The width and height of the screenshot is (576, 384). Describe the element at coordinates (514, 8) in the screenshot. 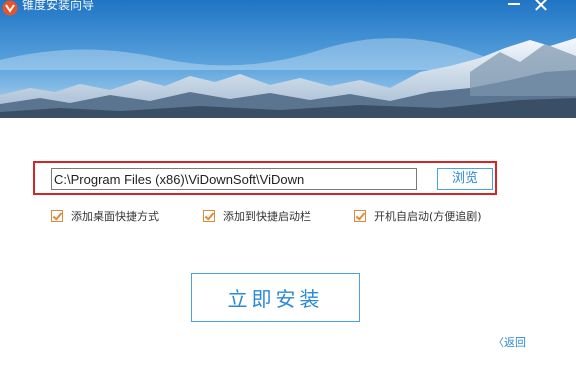

I see `minimize-icon` at that location.